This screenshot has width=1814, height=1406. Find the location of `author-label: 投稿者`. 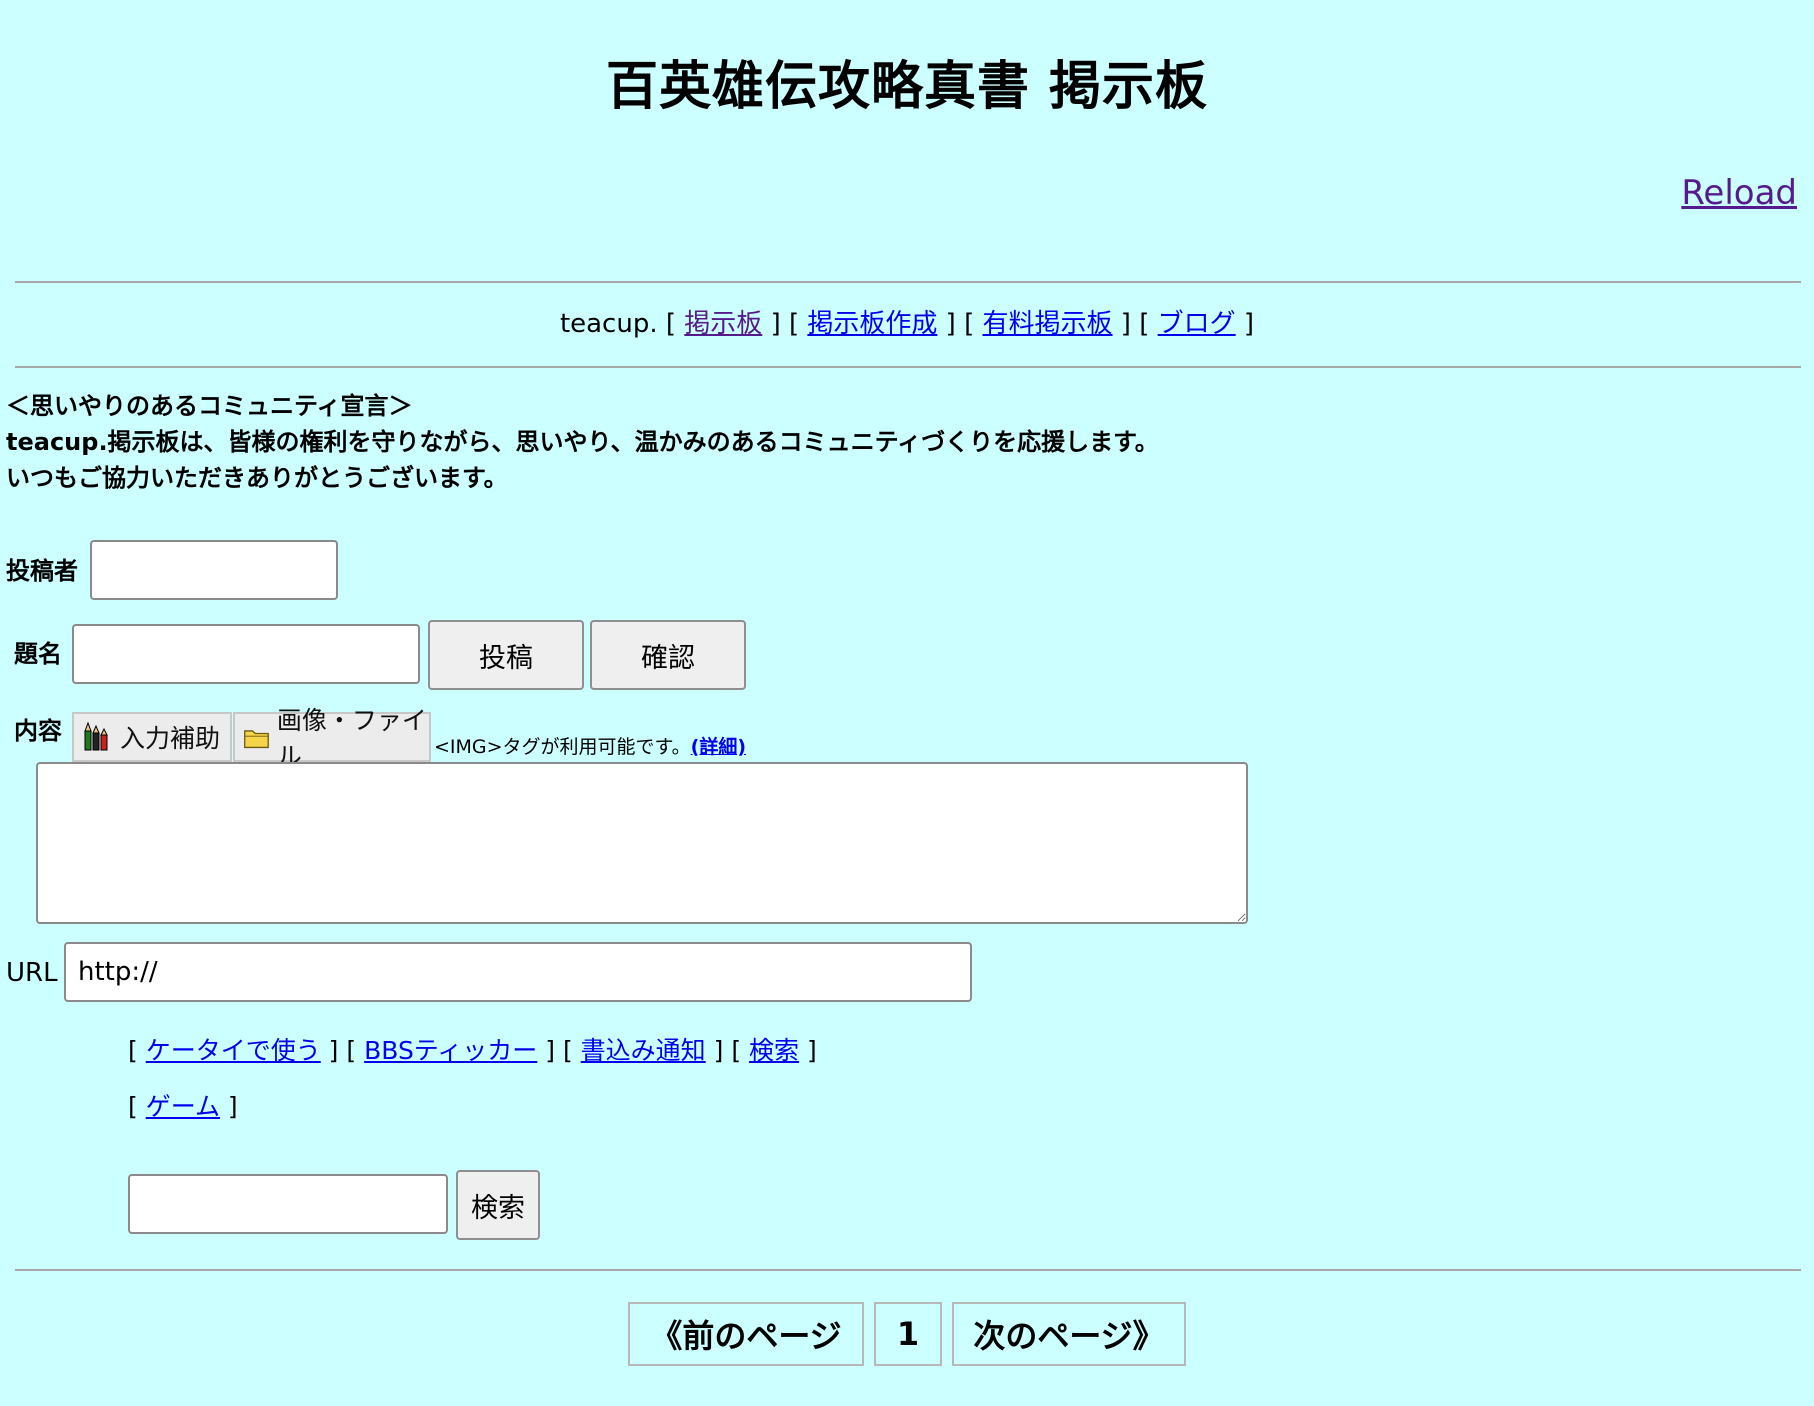

author-label: 投稿者 is located at coordinates (42, 571).